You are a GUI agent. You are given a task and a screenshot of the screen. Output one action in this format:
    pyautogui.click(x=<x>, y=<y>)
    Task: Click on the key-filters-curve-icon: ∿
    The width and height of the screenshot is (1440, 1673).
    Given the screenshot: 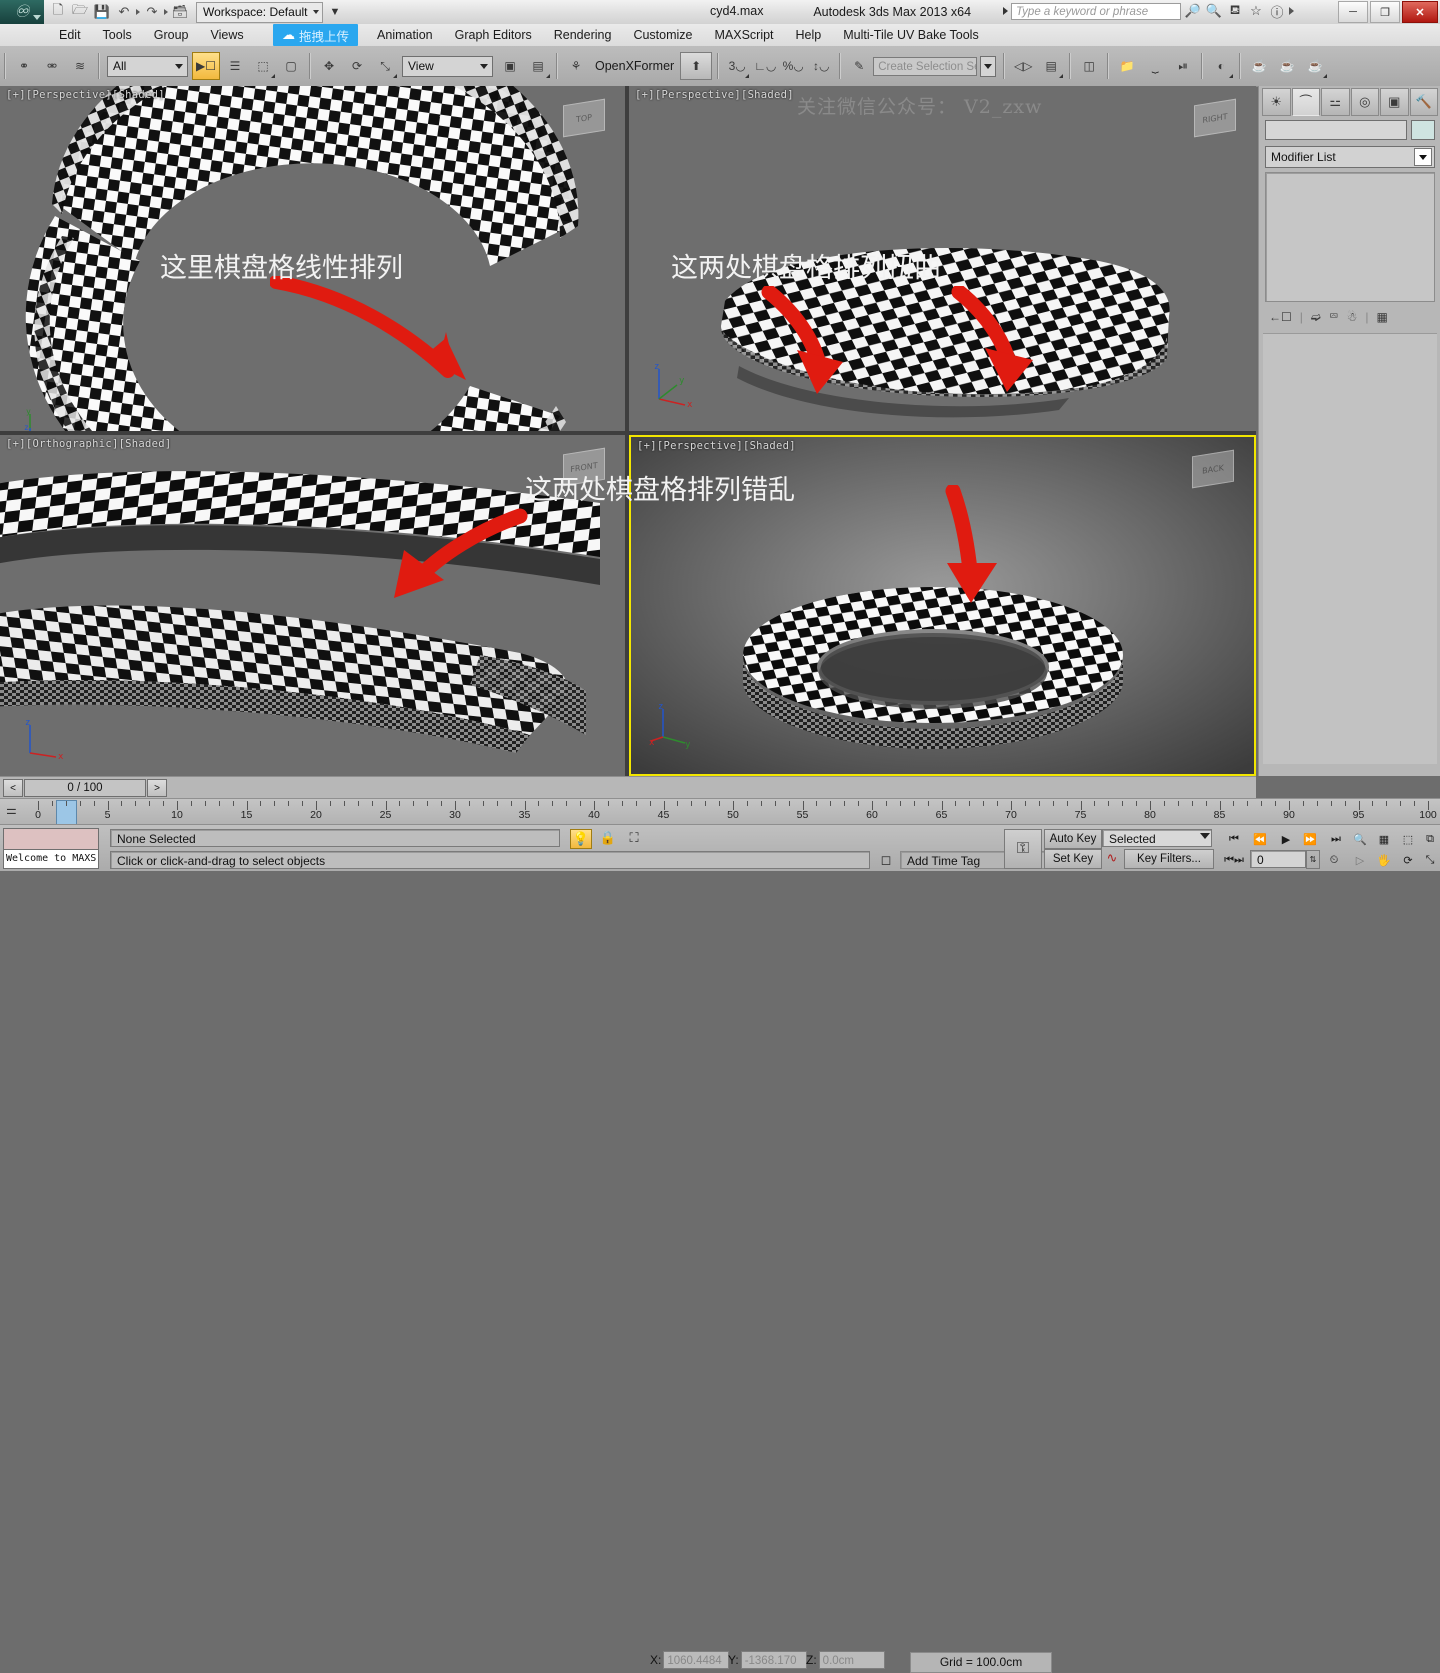 What is the action you would take?
    pyautogui.click(x=1112, y=858)
    